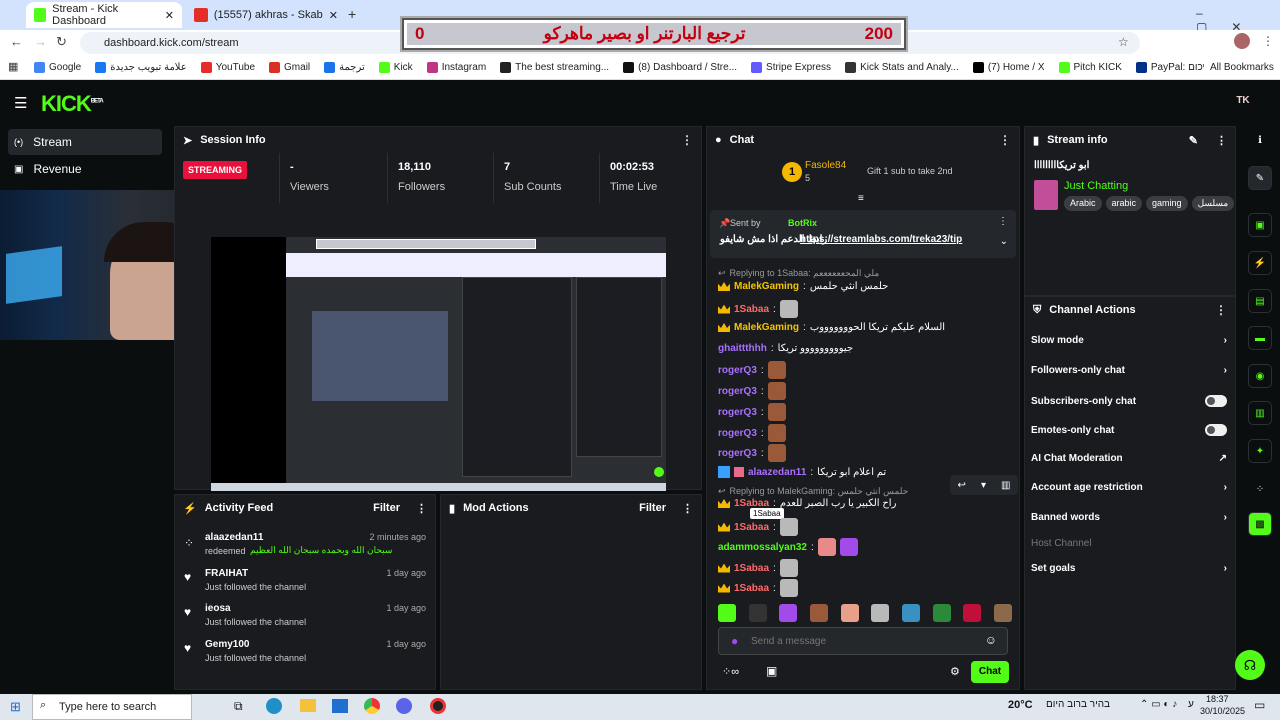 This screenshot has height=720, width=1280. Describe the element at coordinates (1213, 203) in the screenshot. I see `tag: مسلسل` at that location.